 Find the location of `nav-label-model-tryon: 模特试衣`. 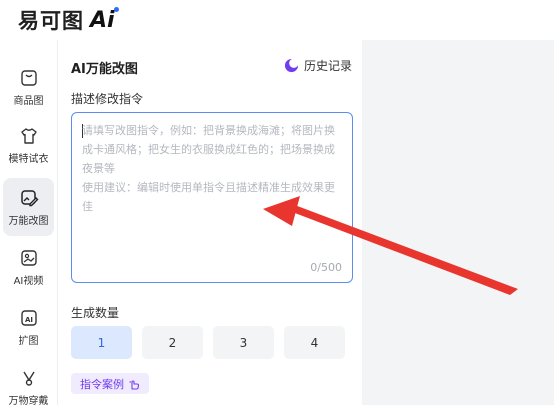

nav-label-model-tryon: 模特试衣 is located at coordinates (28, 159).